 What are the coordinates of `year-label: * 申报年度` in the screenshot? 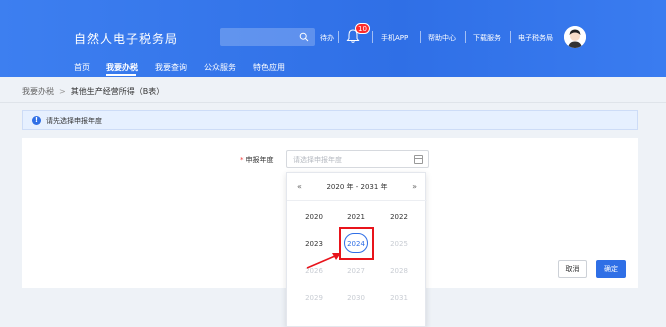 It's located at (257, 160).